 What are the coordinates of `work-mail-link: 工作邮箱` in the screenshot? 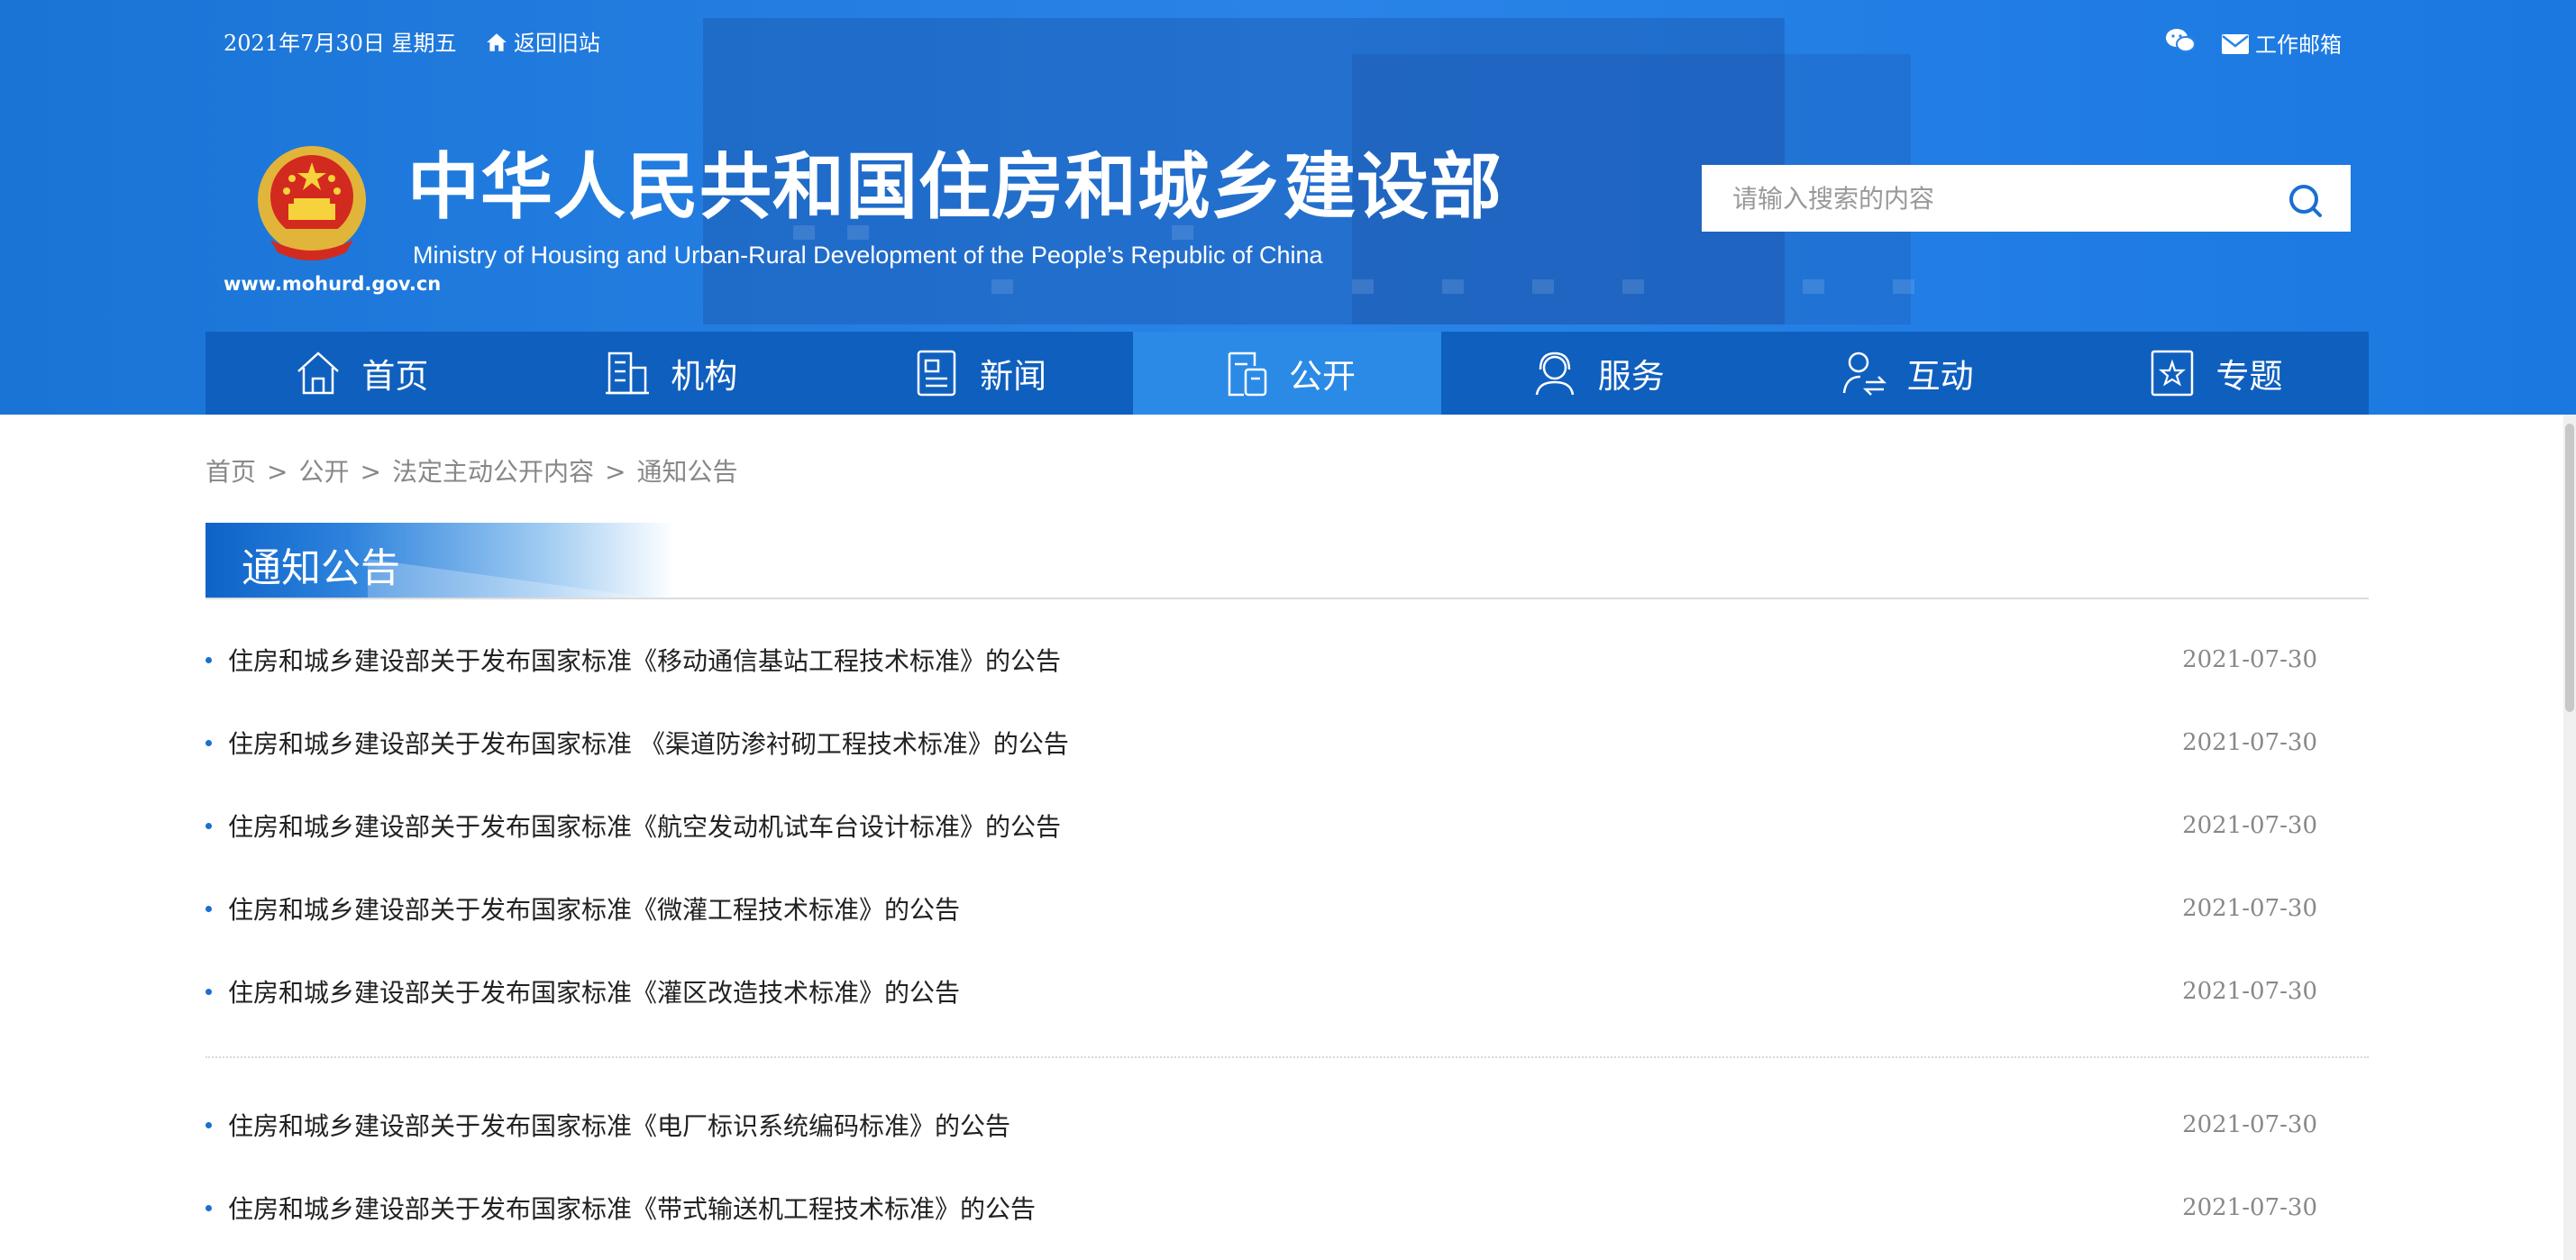 It's located at (2281, 43).